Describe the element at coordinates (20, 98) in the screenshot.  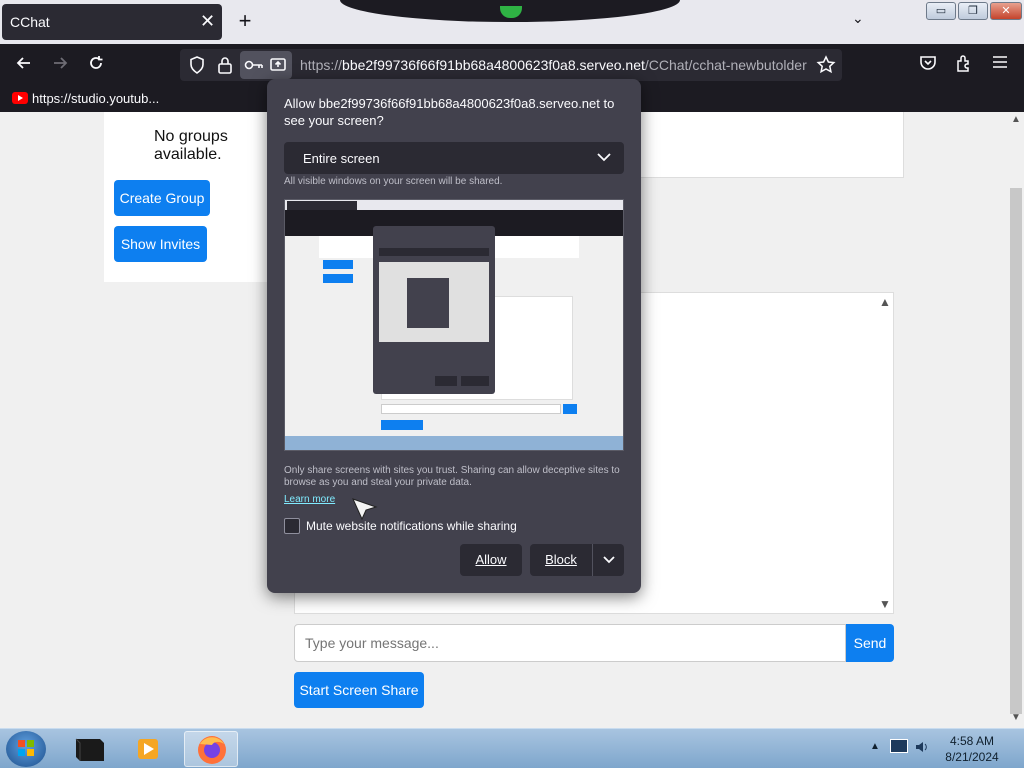
I see `youtube-icon` at that location.